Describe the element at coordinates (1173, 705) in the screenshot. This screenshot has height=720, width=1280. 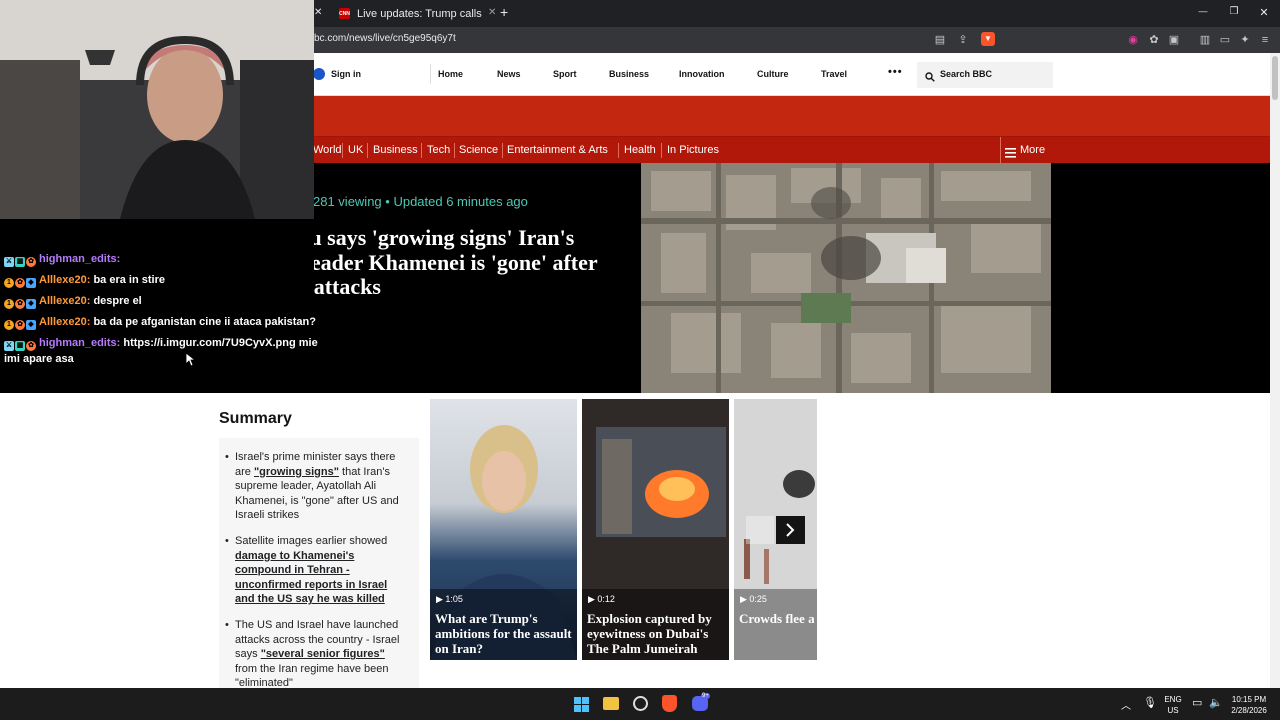
I see `language-indicator: ENG US` at that location.